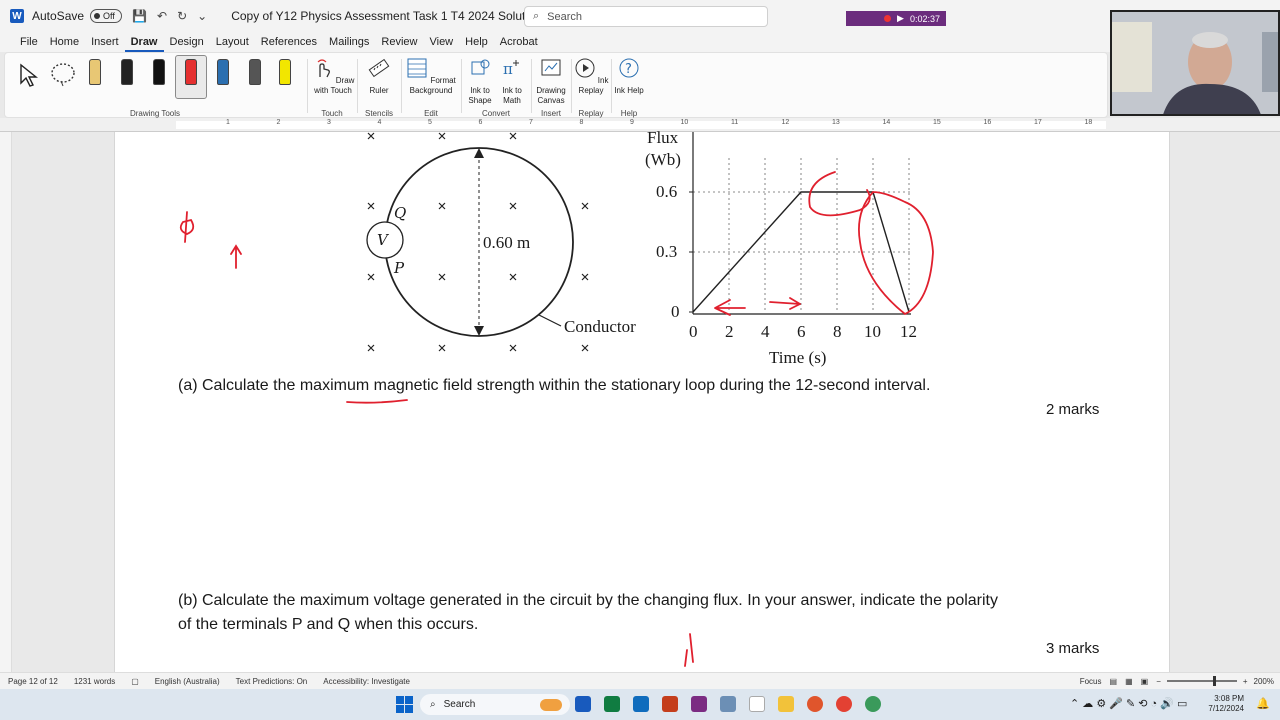  What do you see at coordinates (908, 331) in the screenshot?
I see `x-tick-12: 12` at bounding box center [908, 331].